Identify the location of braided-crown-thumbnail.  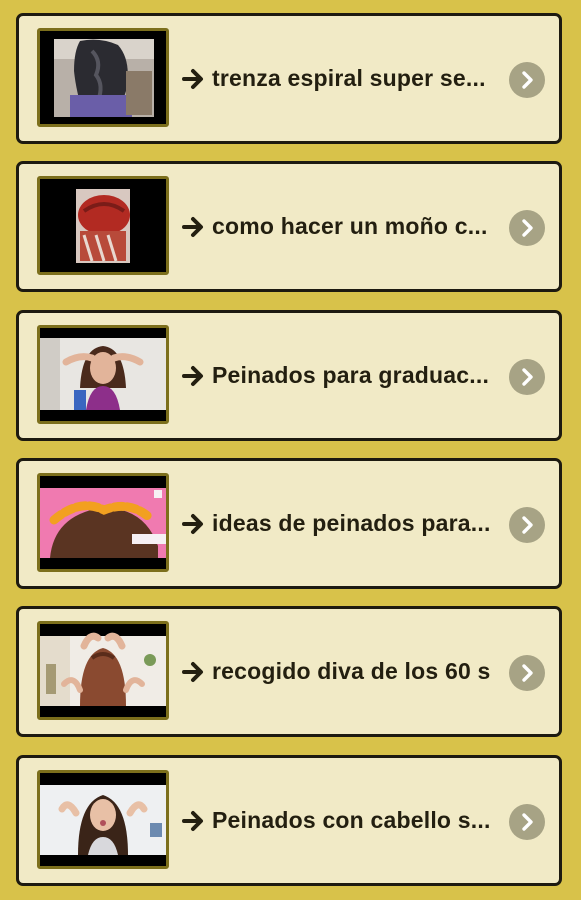
(103, 522).